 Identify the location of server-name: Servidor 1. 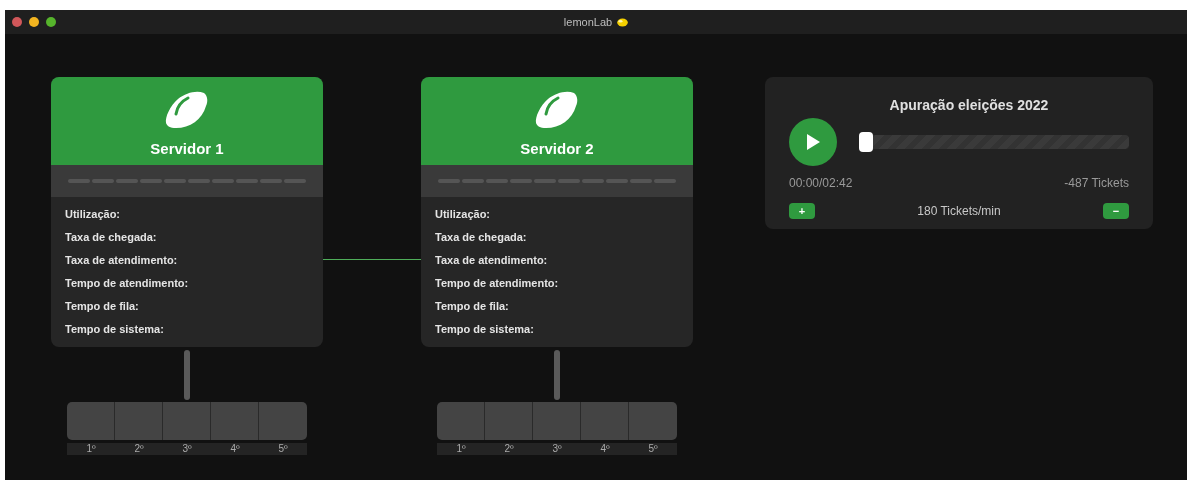
(187, 148).